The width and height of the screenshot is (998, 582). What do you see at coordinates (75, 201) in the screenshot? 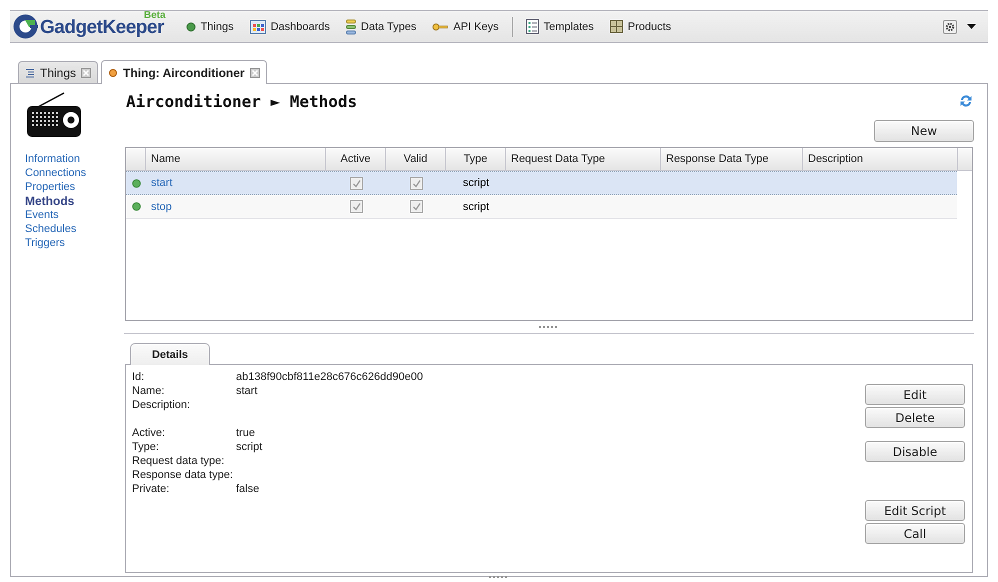
I see `sidebar-link: Methods` at bounding box center [75, 201].